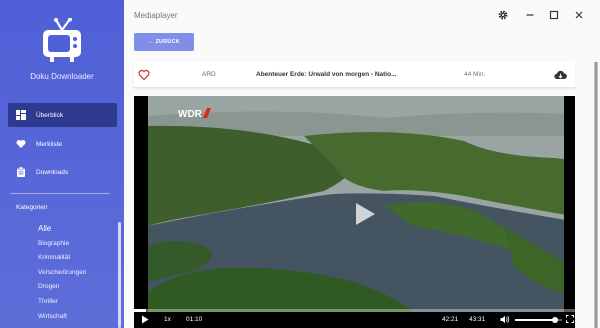 This screenshot has height=328, width=600. What do you see at coordinates (52, 172) in the screenshot?
I see `sidebar-item-label: Downloads` at bounding box center [52, 172].